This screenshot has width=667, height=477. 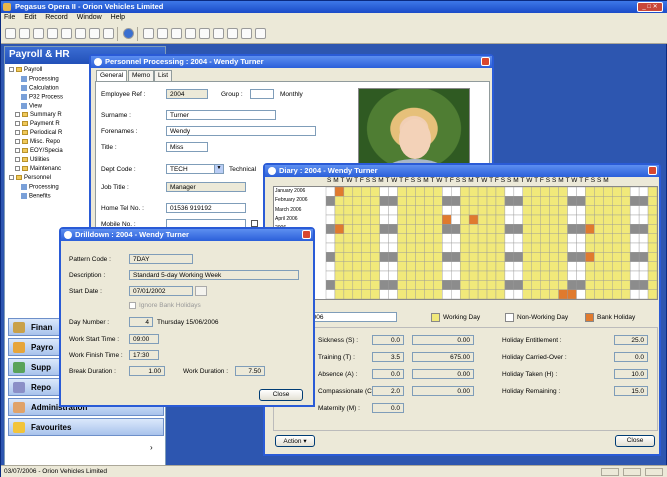 What do you see at coordinates (204, 33) in the screenshot?
I see `edit-icon` at bounding box center [204, 33].